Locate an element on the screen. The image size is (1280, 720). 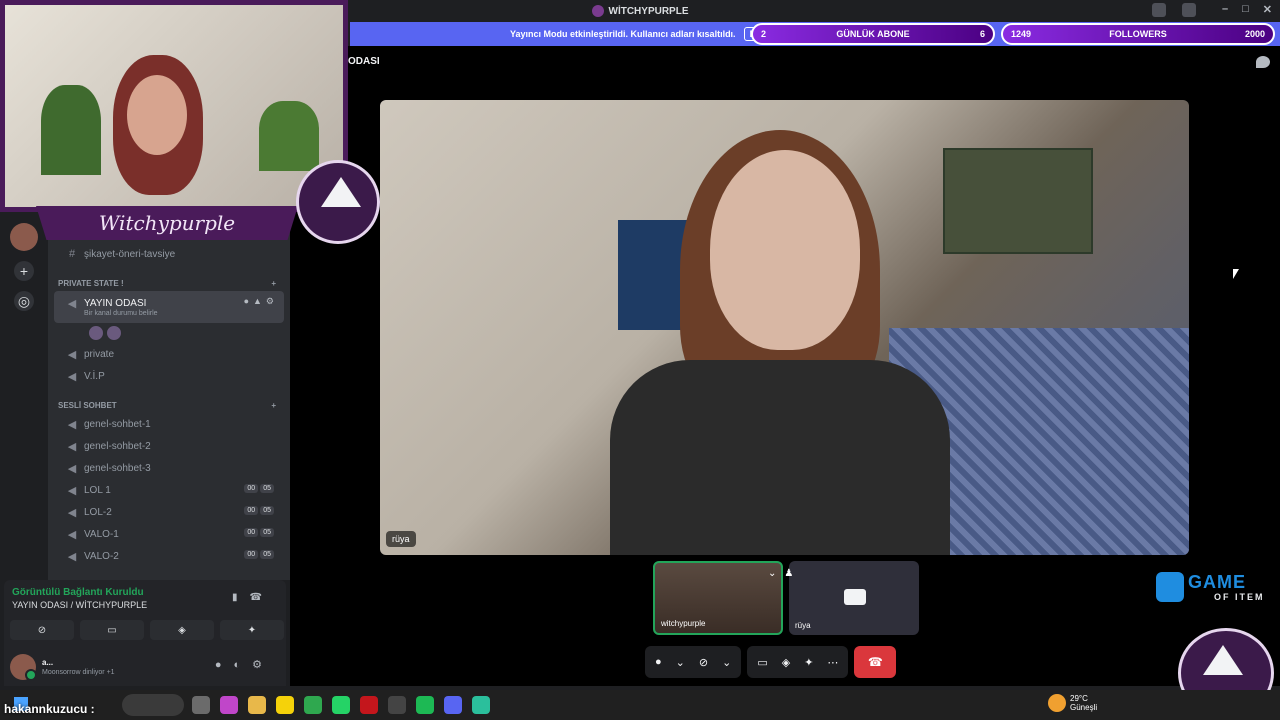
channel-name: LOL 1 is located at coordinates (97, 490).